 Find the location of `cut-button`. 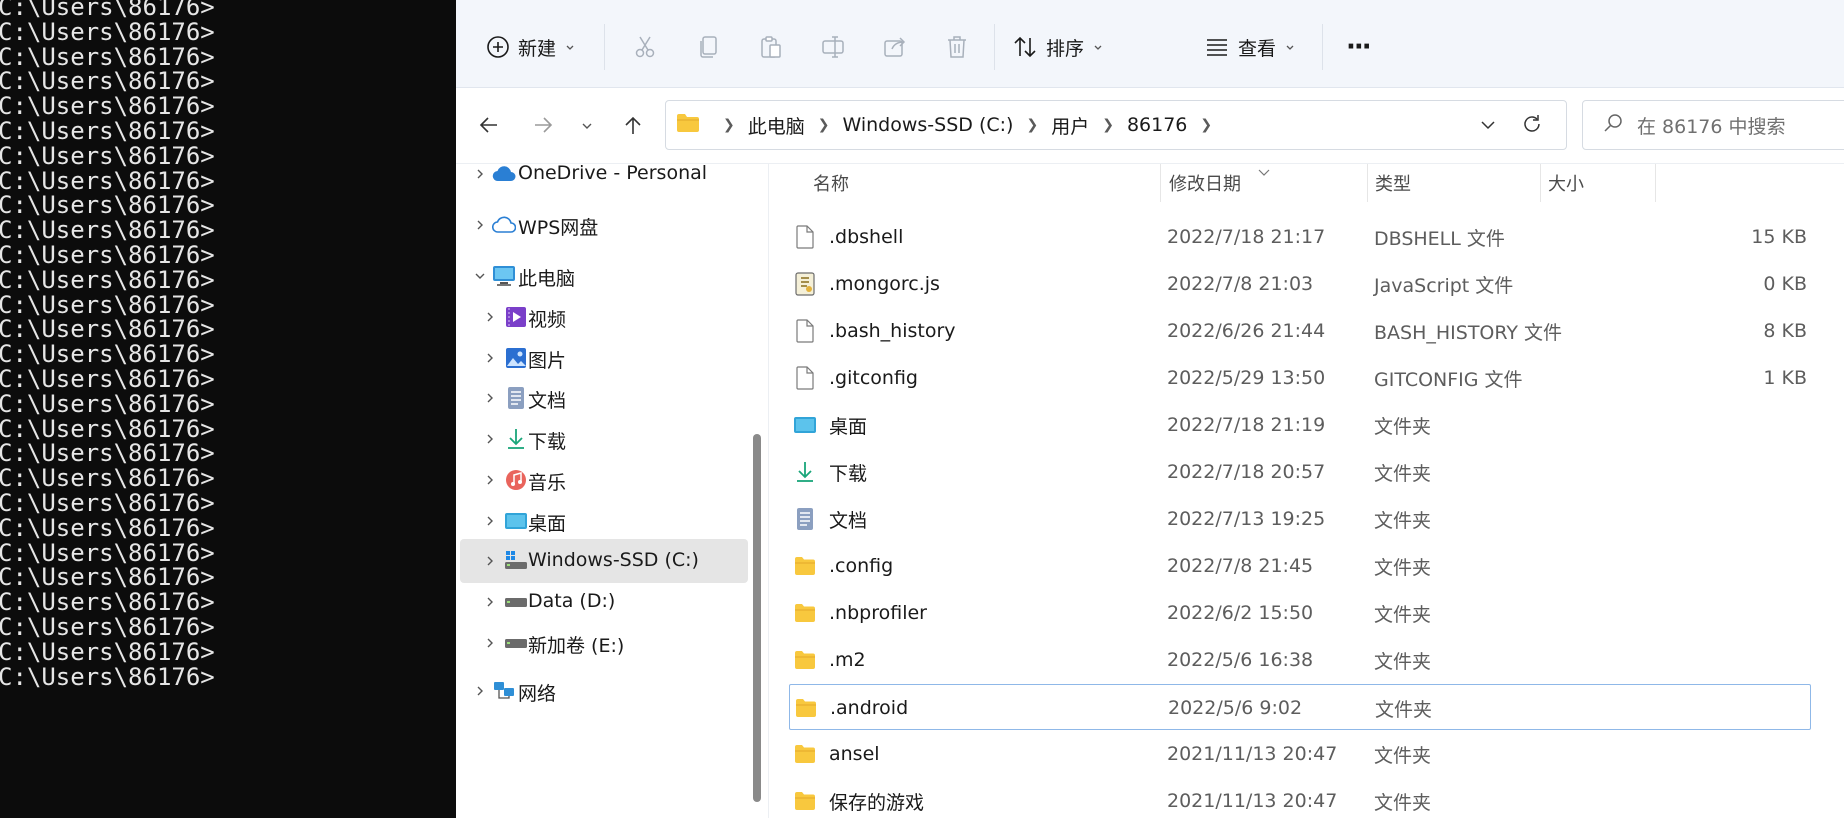

cut-button is located at coordinates (645, 47).